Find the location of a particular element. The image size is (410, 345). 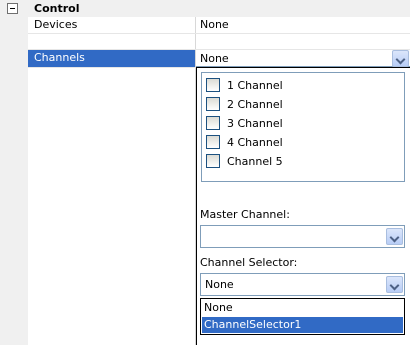

channels-value-dropdown: None is located at coordinates (303, 58).